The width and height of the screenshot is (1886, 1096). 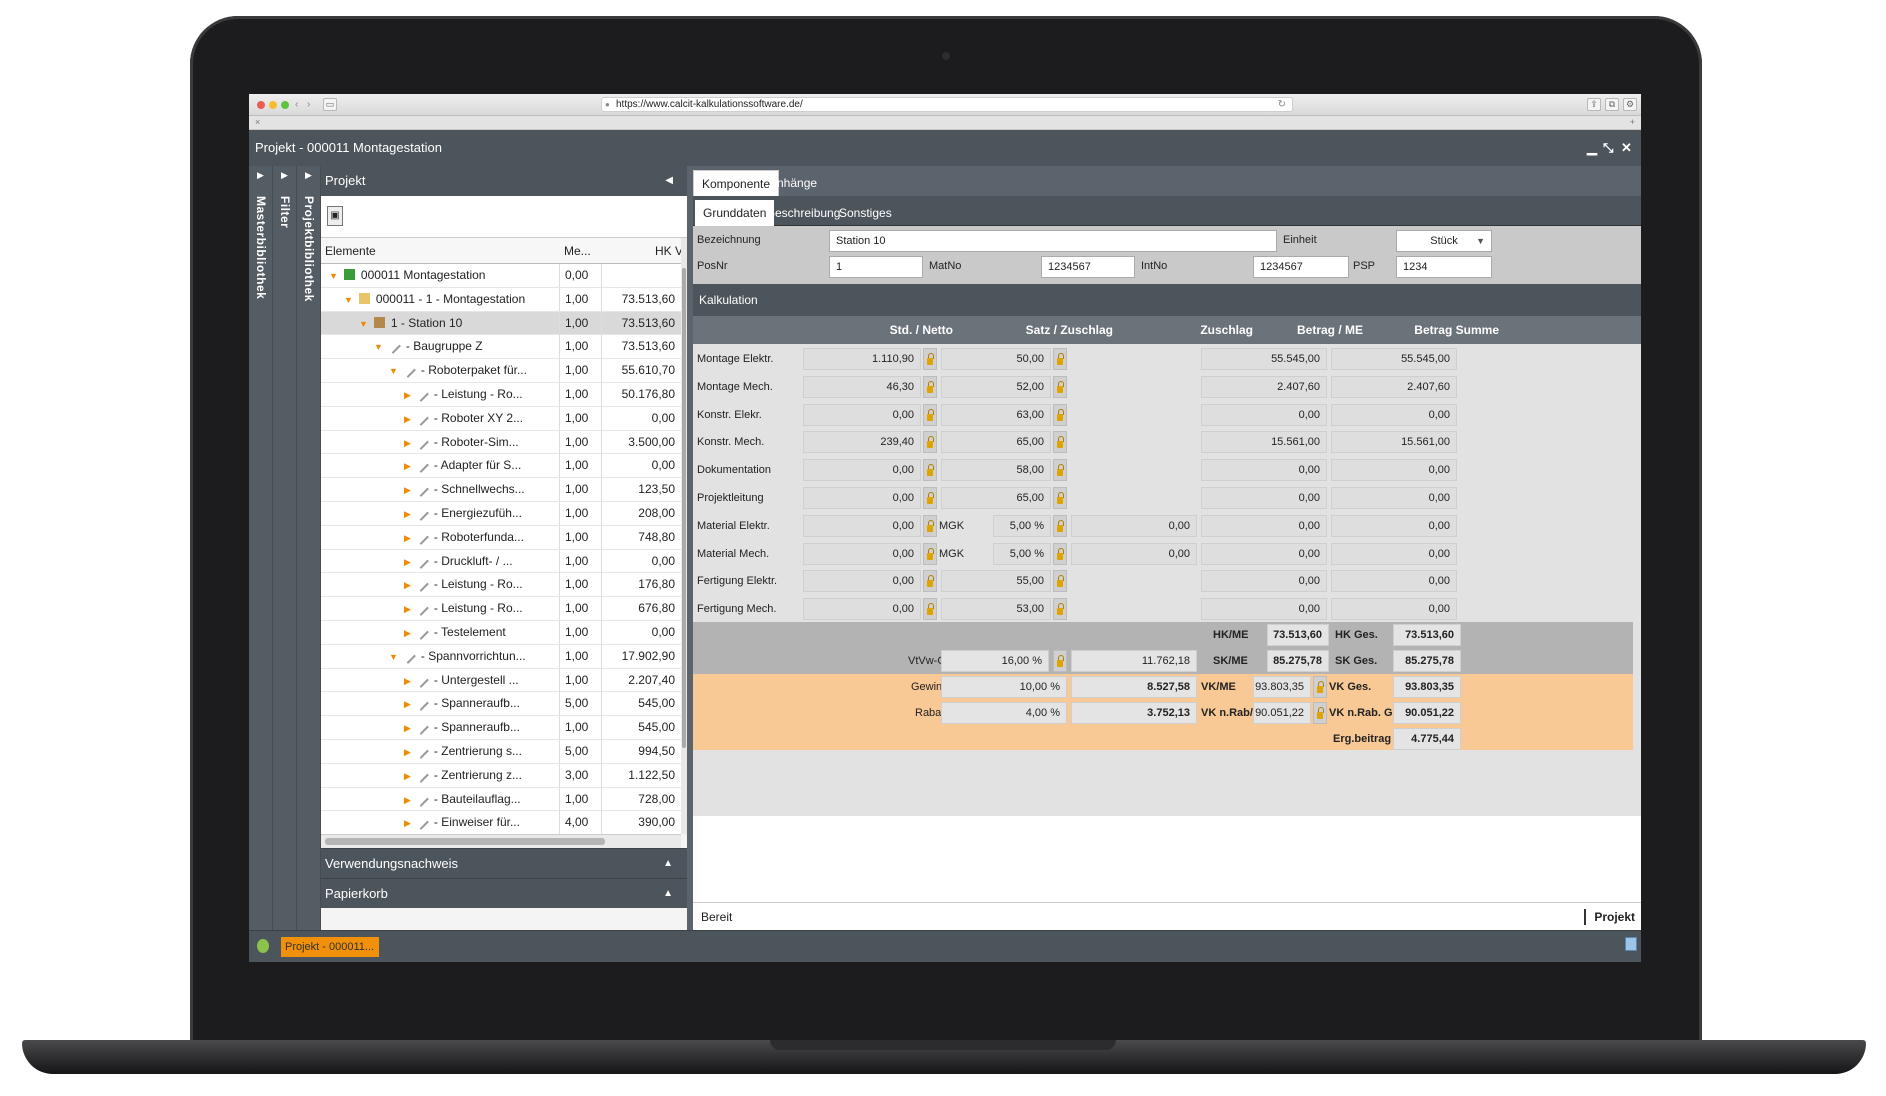 I want to click on tree-row: ▶ - Spanneraufb... 1,00 545,00, so click(x=501, y=728).